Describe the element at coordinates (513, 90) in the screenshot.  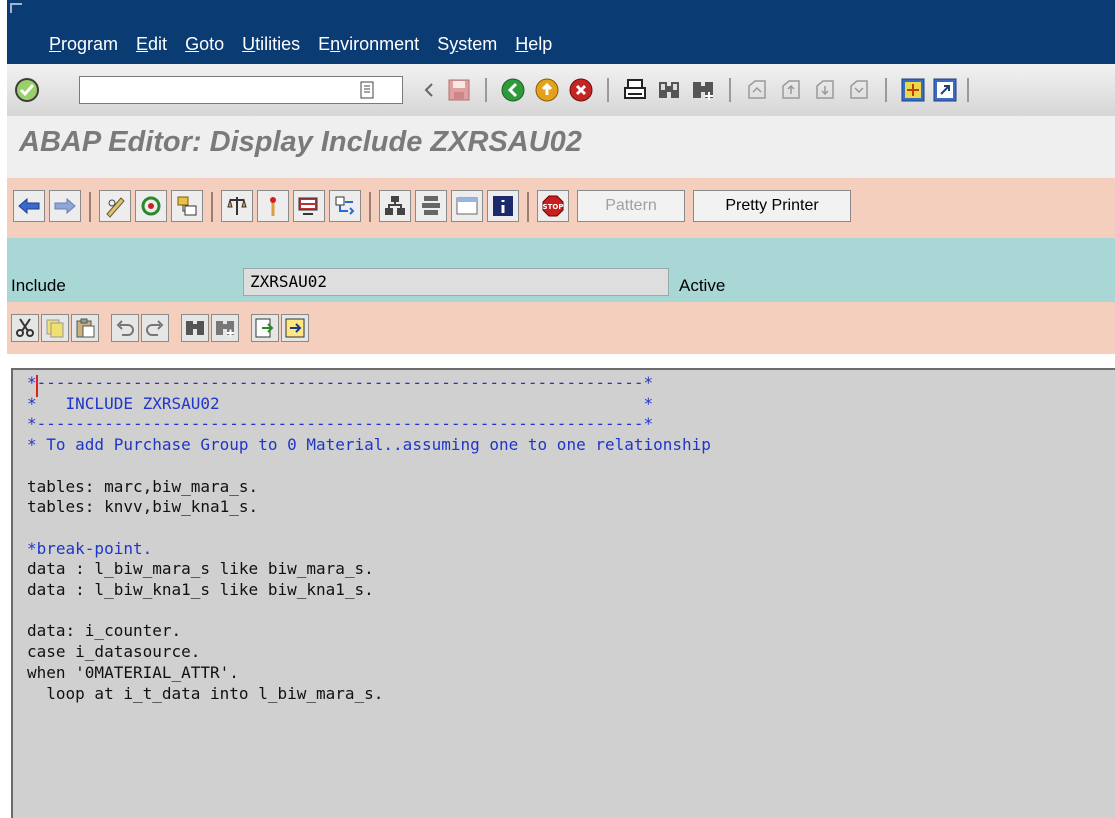
I see `back-icon` at that location.